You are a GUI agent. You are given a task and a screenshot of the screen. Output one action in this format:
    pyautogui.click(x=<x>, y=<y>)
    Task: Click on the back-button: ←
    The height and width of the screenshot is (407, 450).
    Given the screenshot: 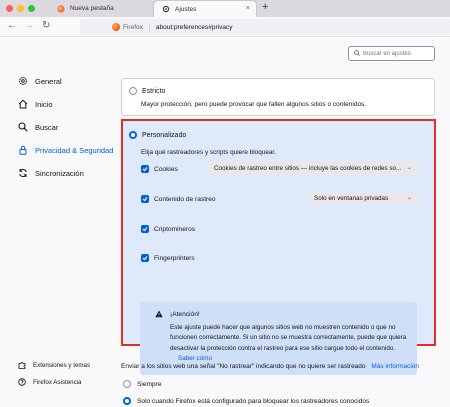 What is the action you would take?
    pyautogui.click(x=12, y=25)
    